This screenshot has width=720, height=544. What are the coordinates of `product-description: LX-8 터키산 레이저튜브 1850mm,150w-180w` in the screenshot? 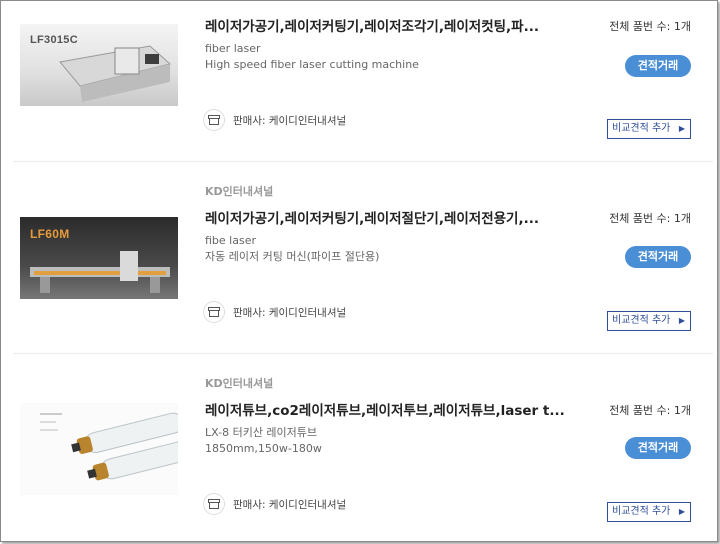 It's located at (263, 441).